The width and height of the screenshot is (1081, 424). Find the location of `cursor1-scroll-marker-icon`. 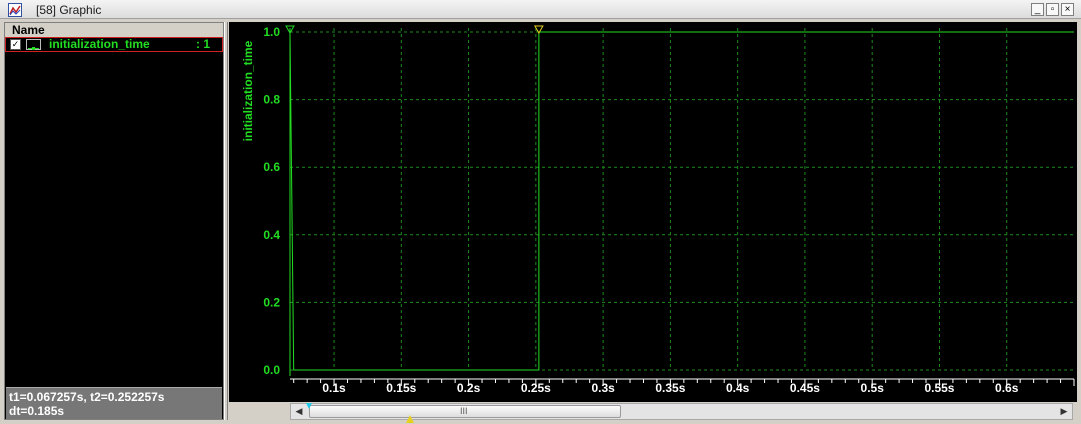

cursor1-scroll-marker-icon is located at coordinates (309, 406).